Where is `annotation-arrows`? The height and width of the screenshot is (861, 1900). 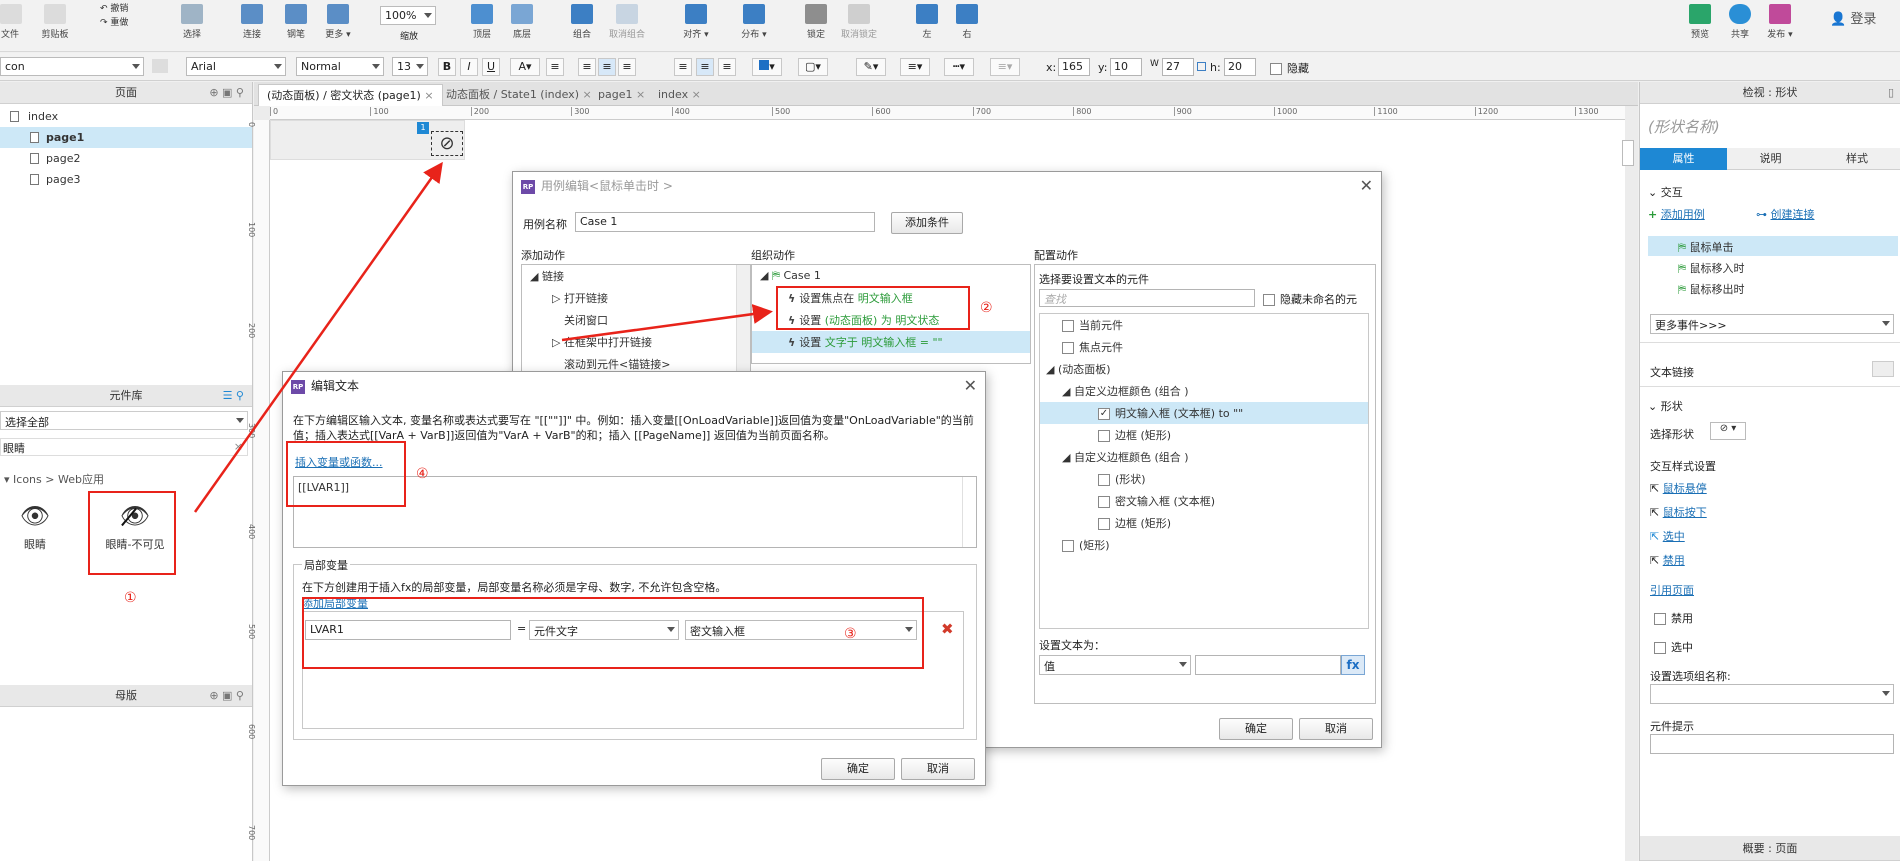
annotation-arrows is located at coordinates (483, 337).